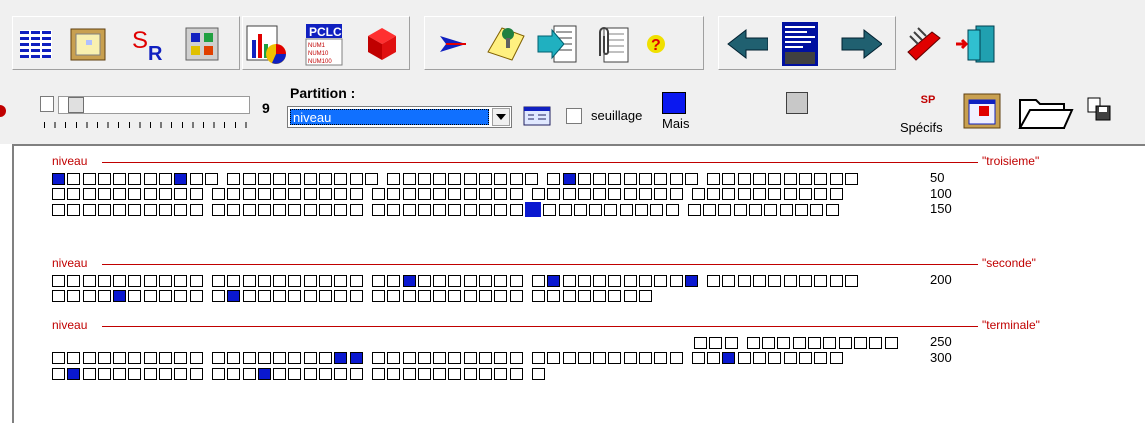  I want to click on partition-select: niveau, so click(399, 117).